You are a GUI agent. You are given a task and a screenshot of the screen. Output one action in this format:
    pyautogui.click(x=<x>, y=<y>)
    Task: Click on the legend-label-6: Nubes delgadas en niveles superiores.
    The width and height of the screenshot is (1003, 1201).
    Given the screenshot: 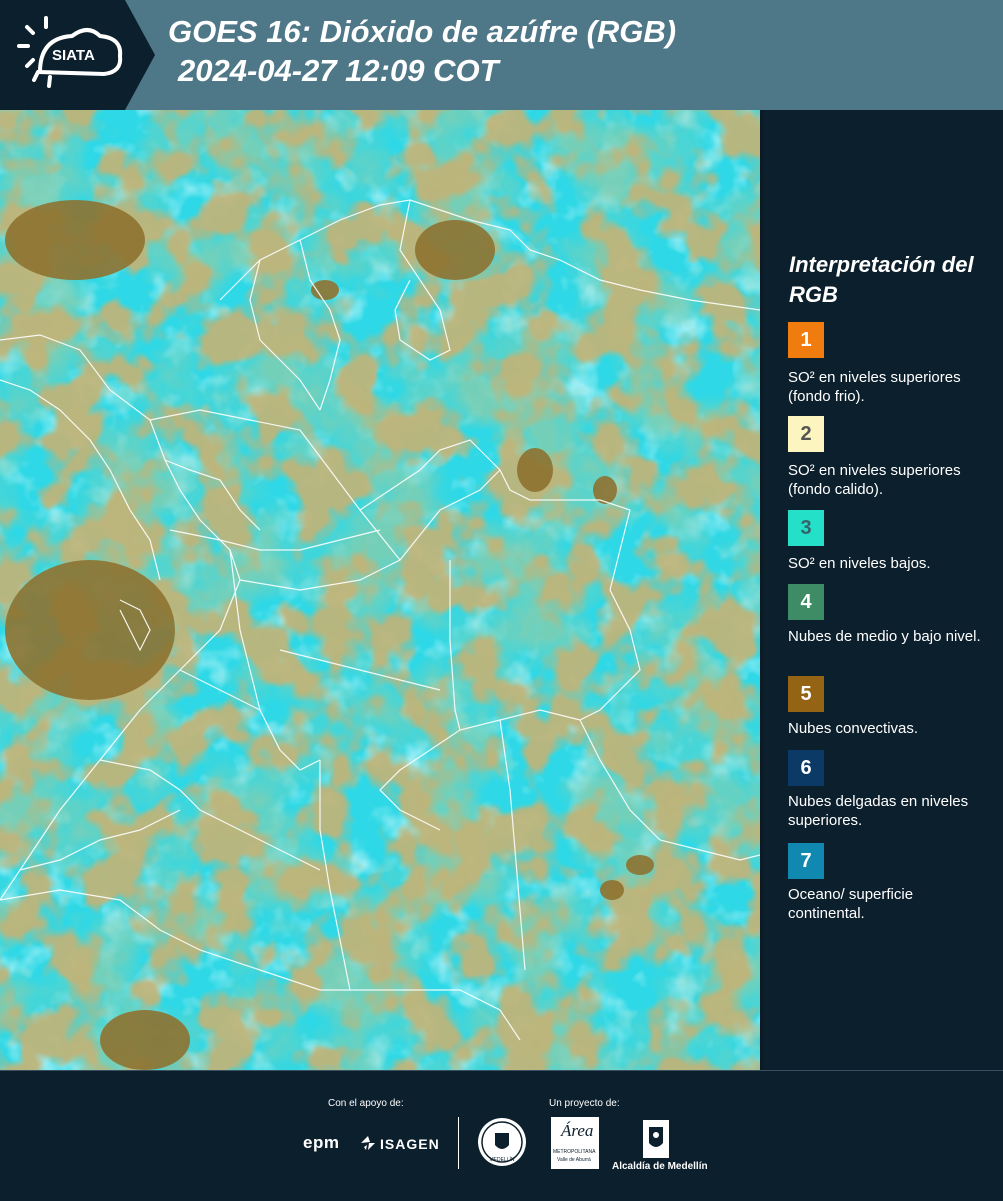 What is the action you would take?
    pyautogui.click(x=878, y=811)
    